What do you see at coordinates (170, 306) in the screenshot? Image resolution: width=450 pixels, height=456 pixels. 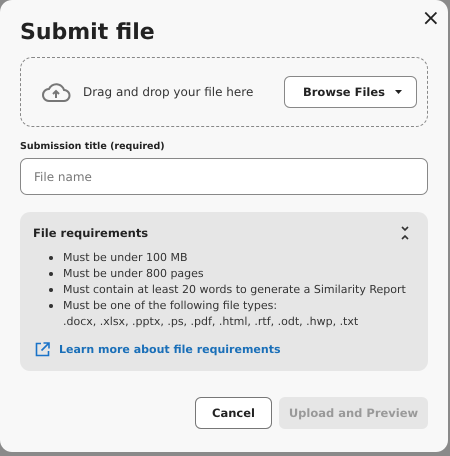 I see `requirement-text: Must be one of the following file types:` at bounding box center [170, 306].